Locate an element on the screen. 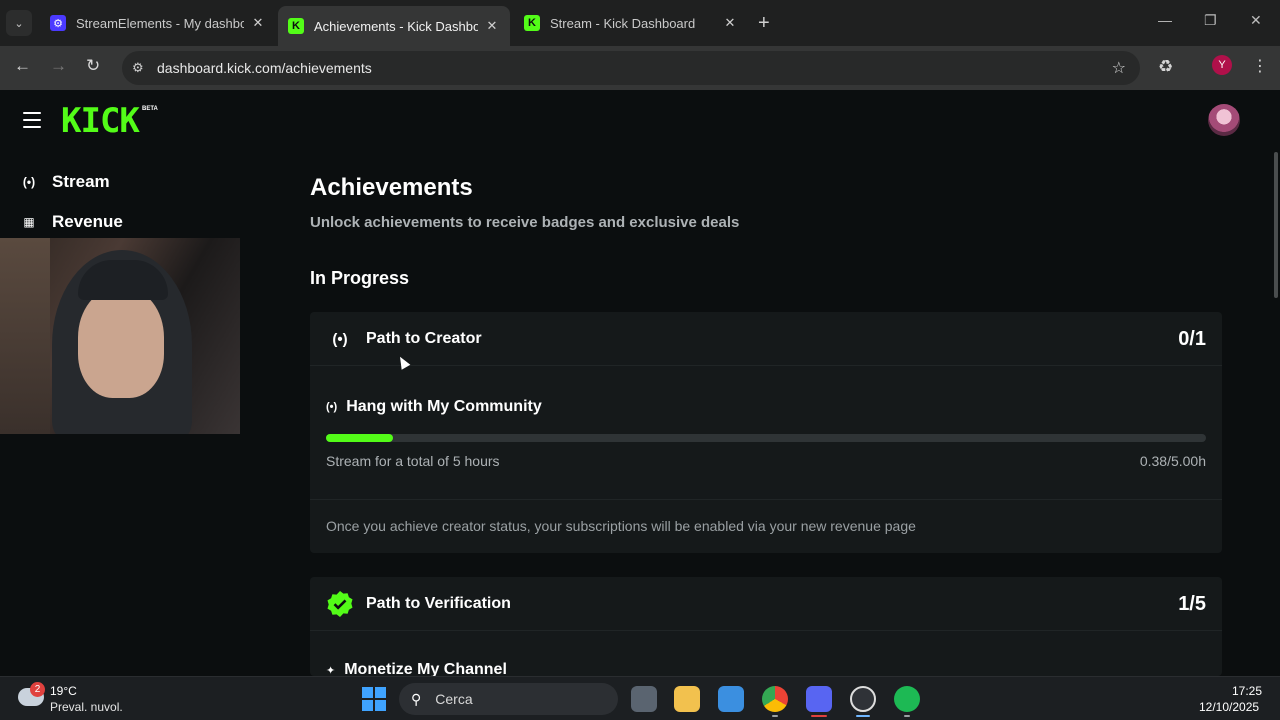 The height and width of the screenshot is (720, 1280). tab-search-button: ⌄ is located at coordinates (19, 23).